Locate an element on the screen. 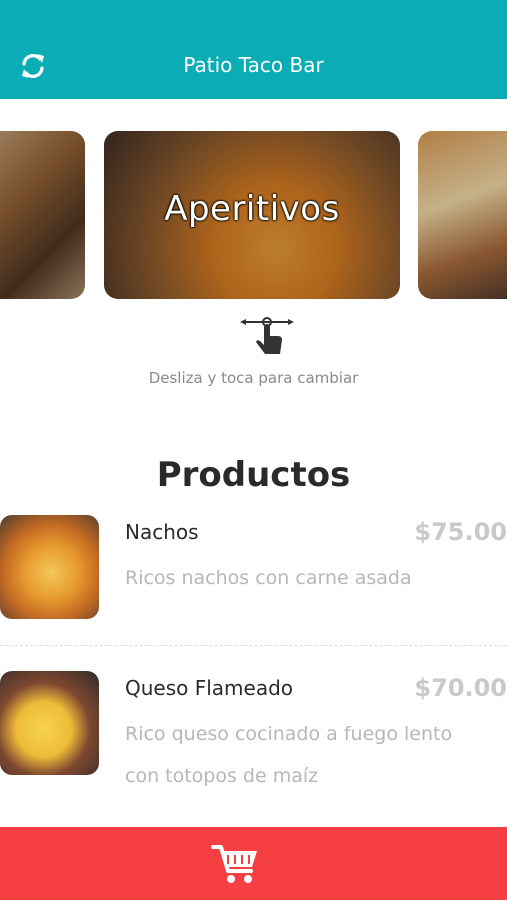  cart-icon is located at coordinates (235, 863).